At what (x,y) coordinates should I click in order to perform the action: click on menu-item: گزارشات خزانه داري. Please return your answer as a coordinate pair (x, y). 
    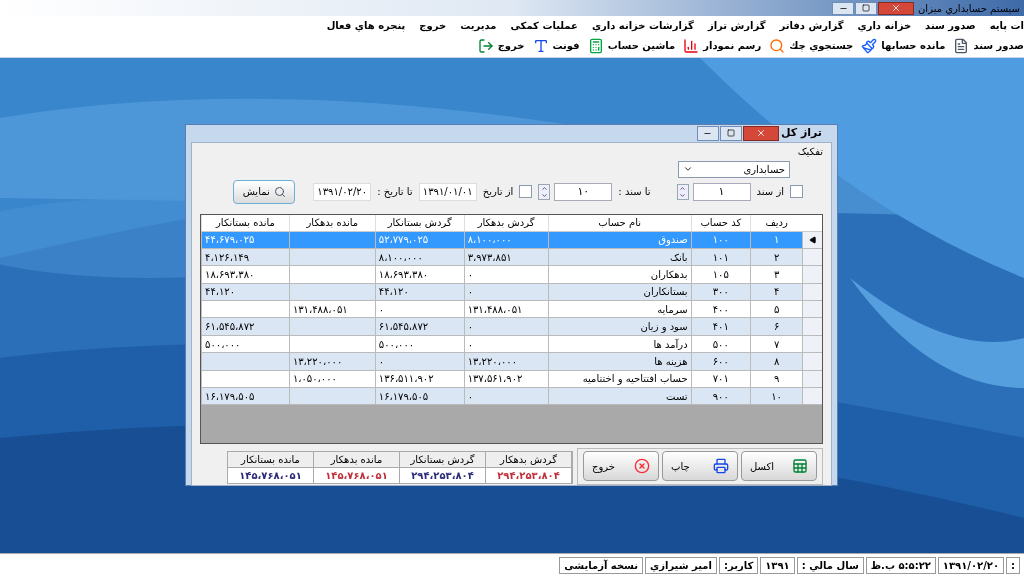
    Looking at the image, I should click on (642, 25).